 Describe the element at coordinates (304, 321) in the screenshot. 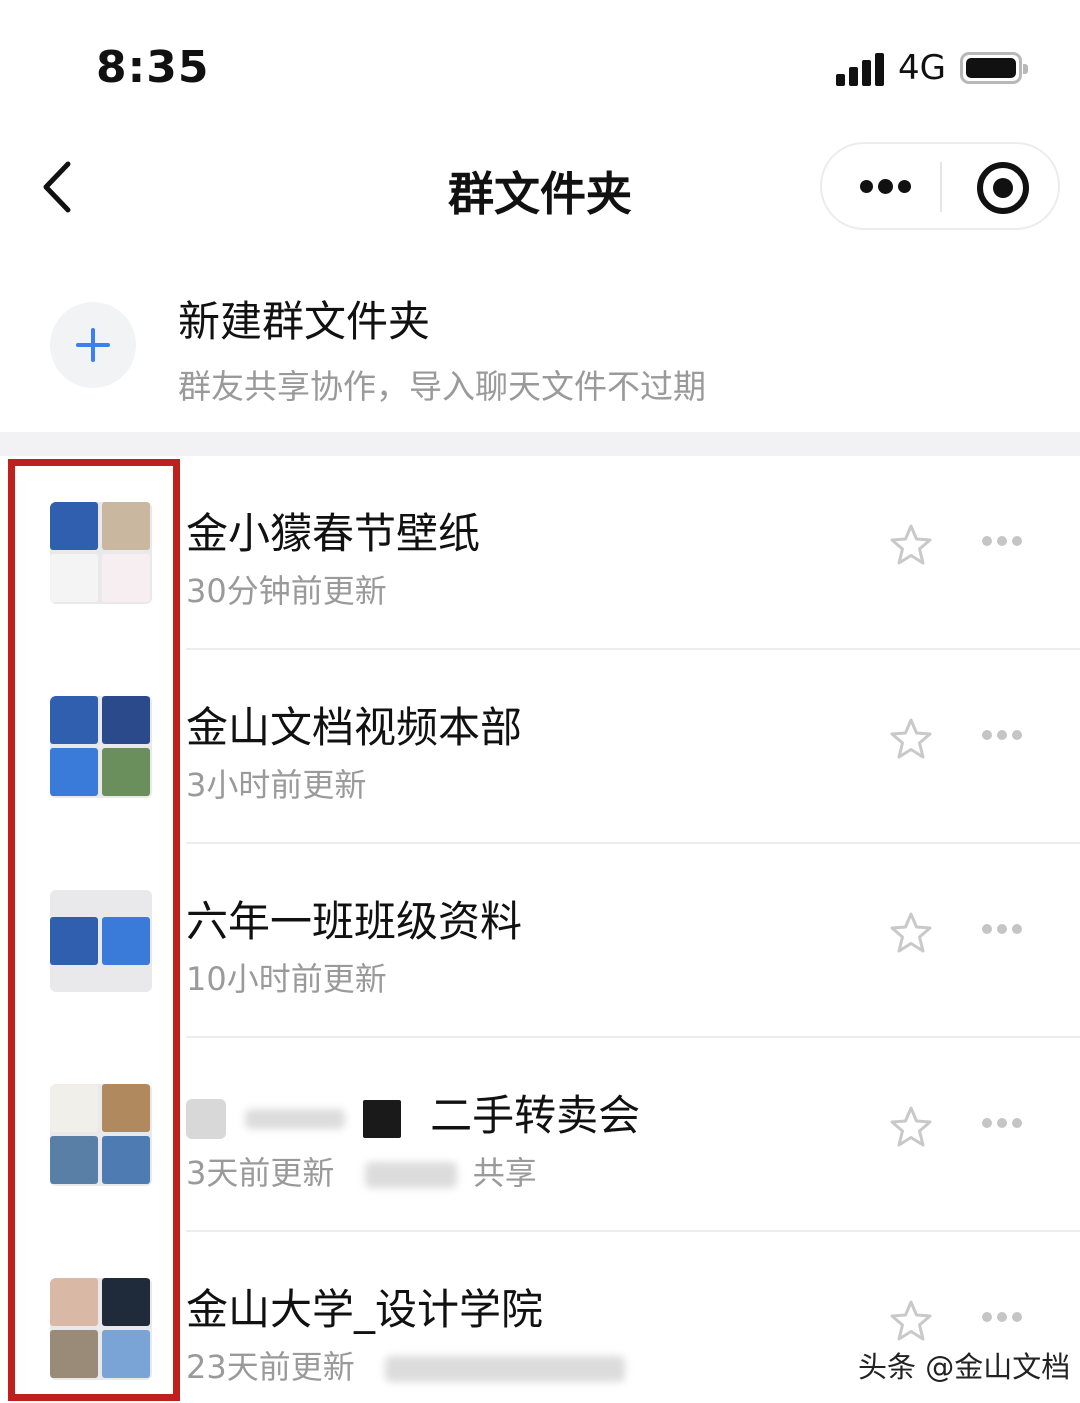

I see `new-folder-title: 新建群文件夹` at that location.